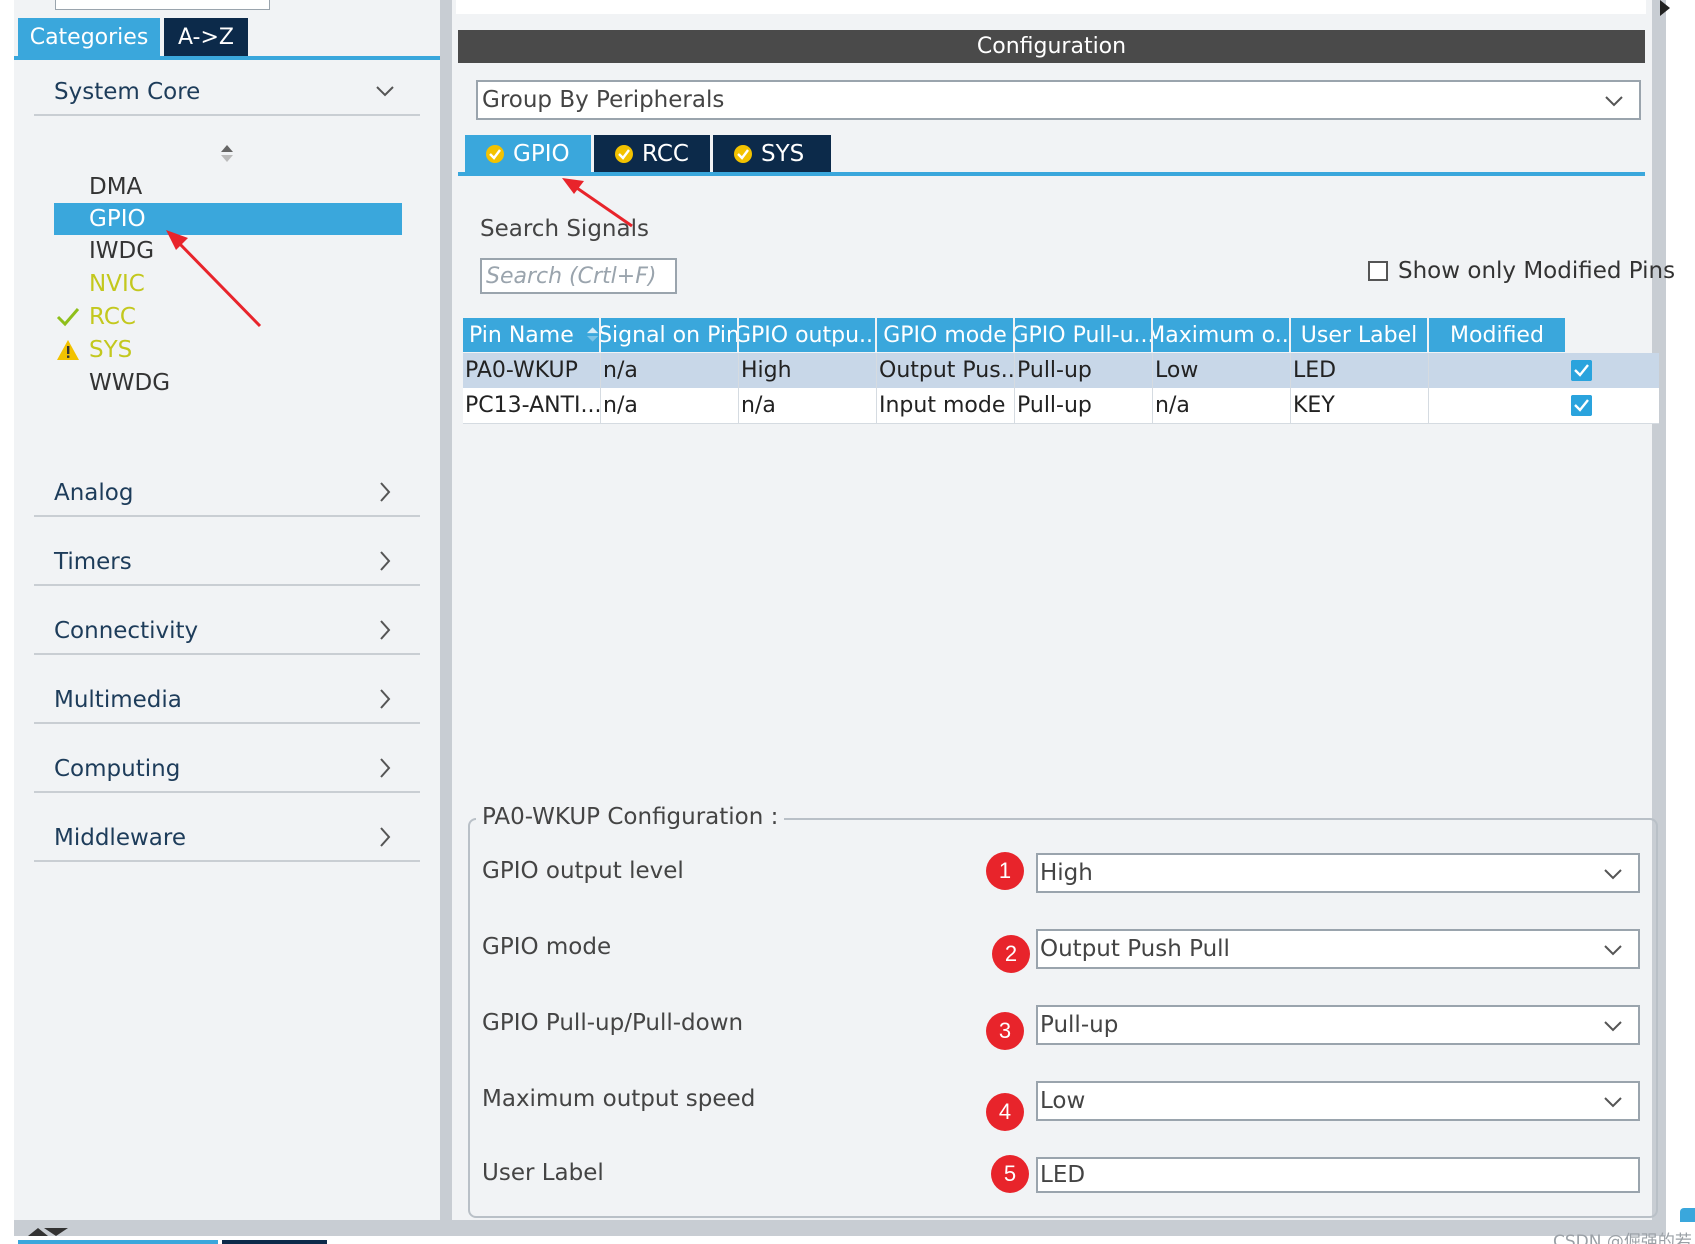 The image size is (1695, 1244). I want to click on pull-select: Pull-up, so click(1338, 1025).